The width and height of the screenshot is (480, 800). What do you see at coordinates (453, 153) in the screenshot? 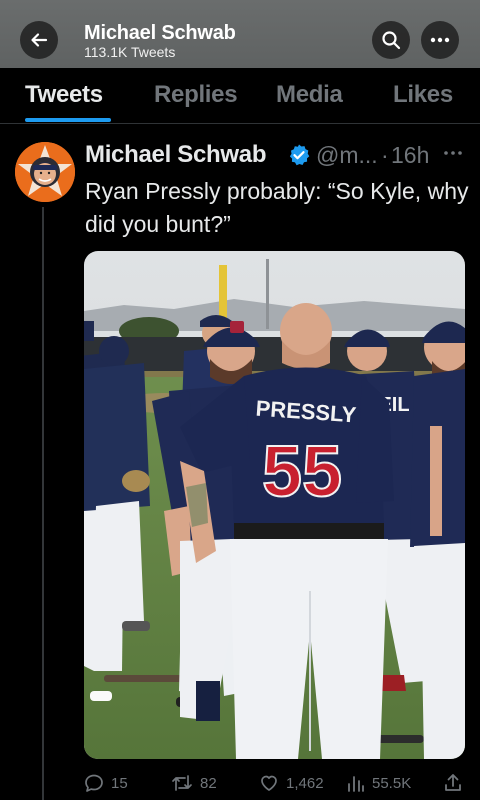
I see `tweet-more-icon` at bounding box center [453, 153].